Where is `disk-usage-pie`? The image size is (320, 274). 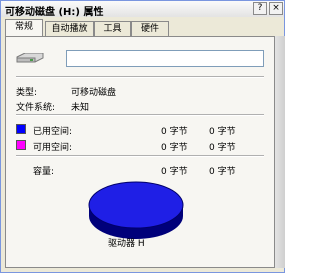 disk-usage-pie is located at coordinates (136, 210).